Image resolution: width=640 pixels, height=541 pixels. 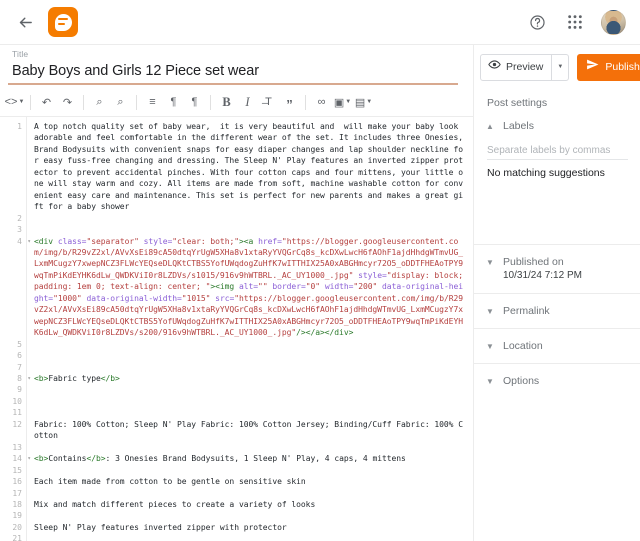 I want to click on quote-icon: ”, so click(x=289, y=102).